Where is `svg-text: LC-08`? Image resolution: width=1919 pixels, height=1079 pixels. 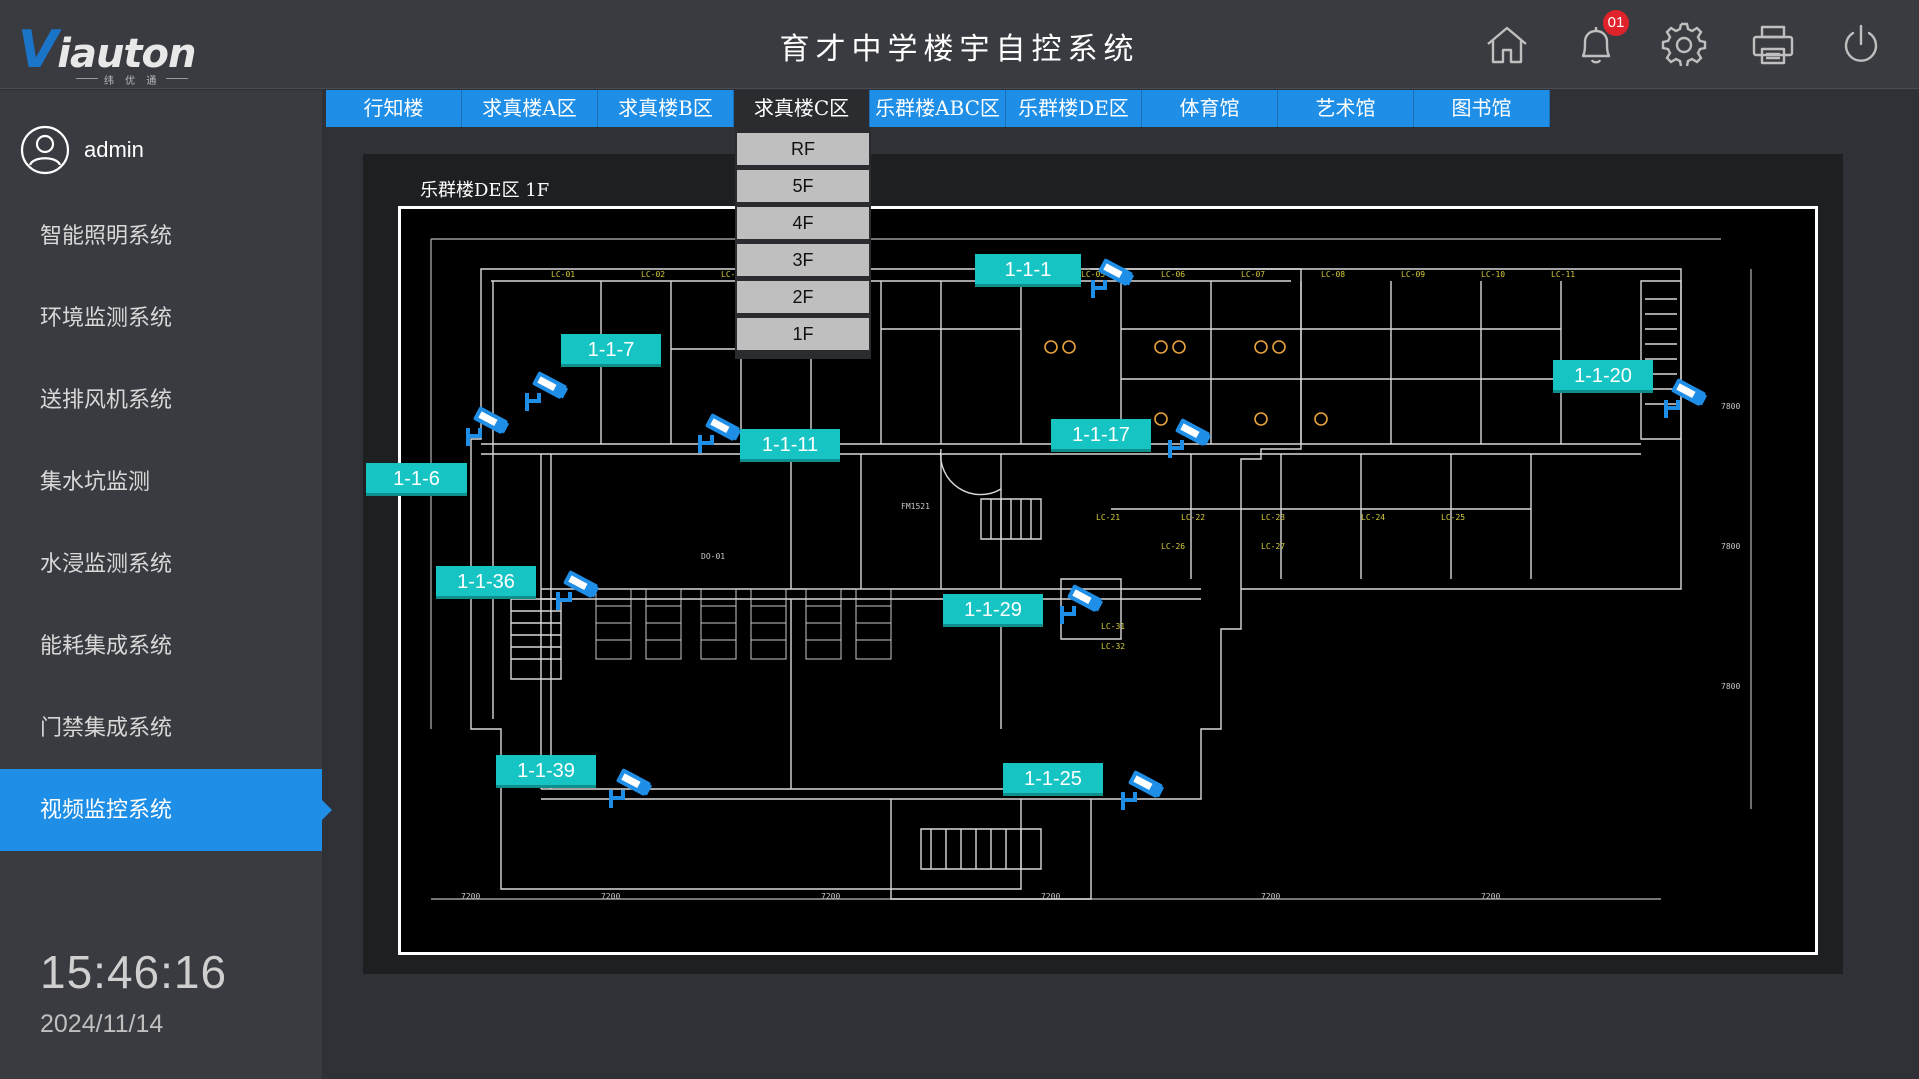 svg-text: LC-08 is located at coordinates (1333, 274).